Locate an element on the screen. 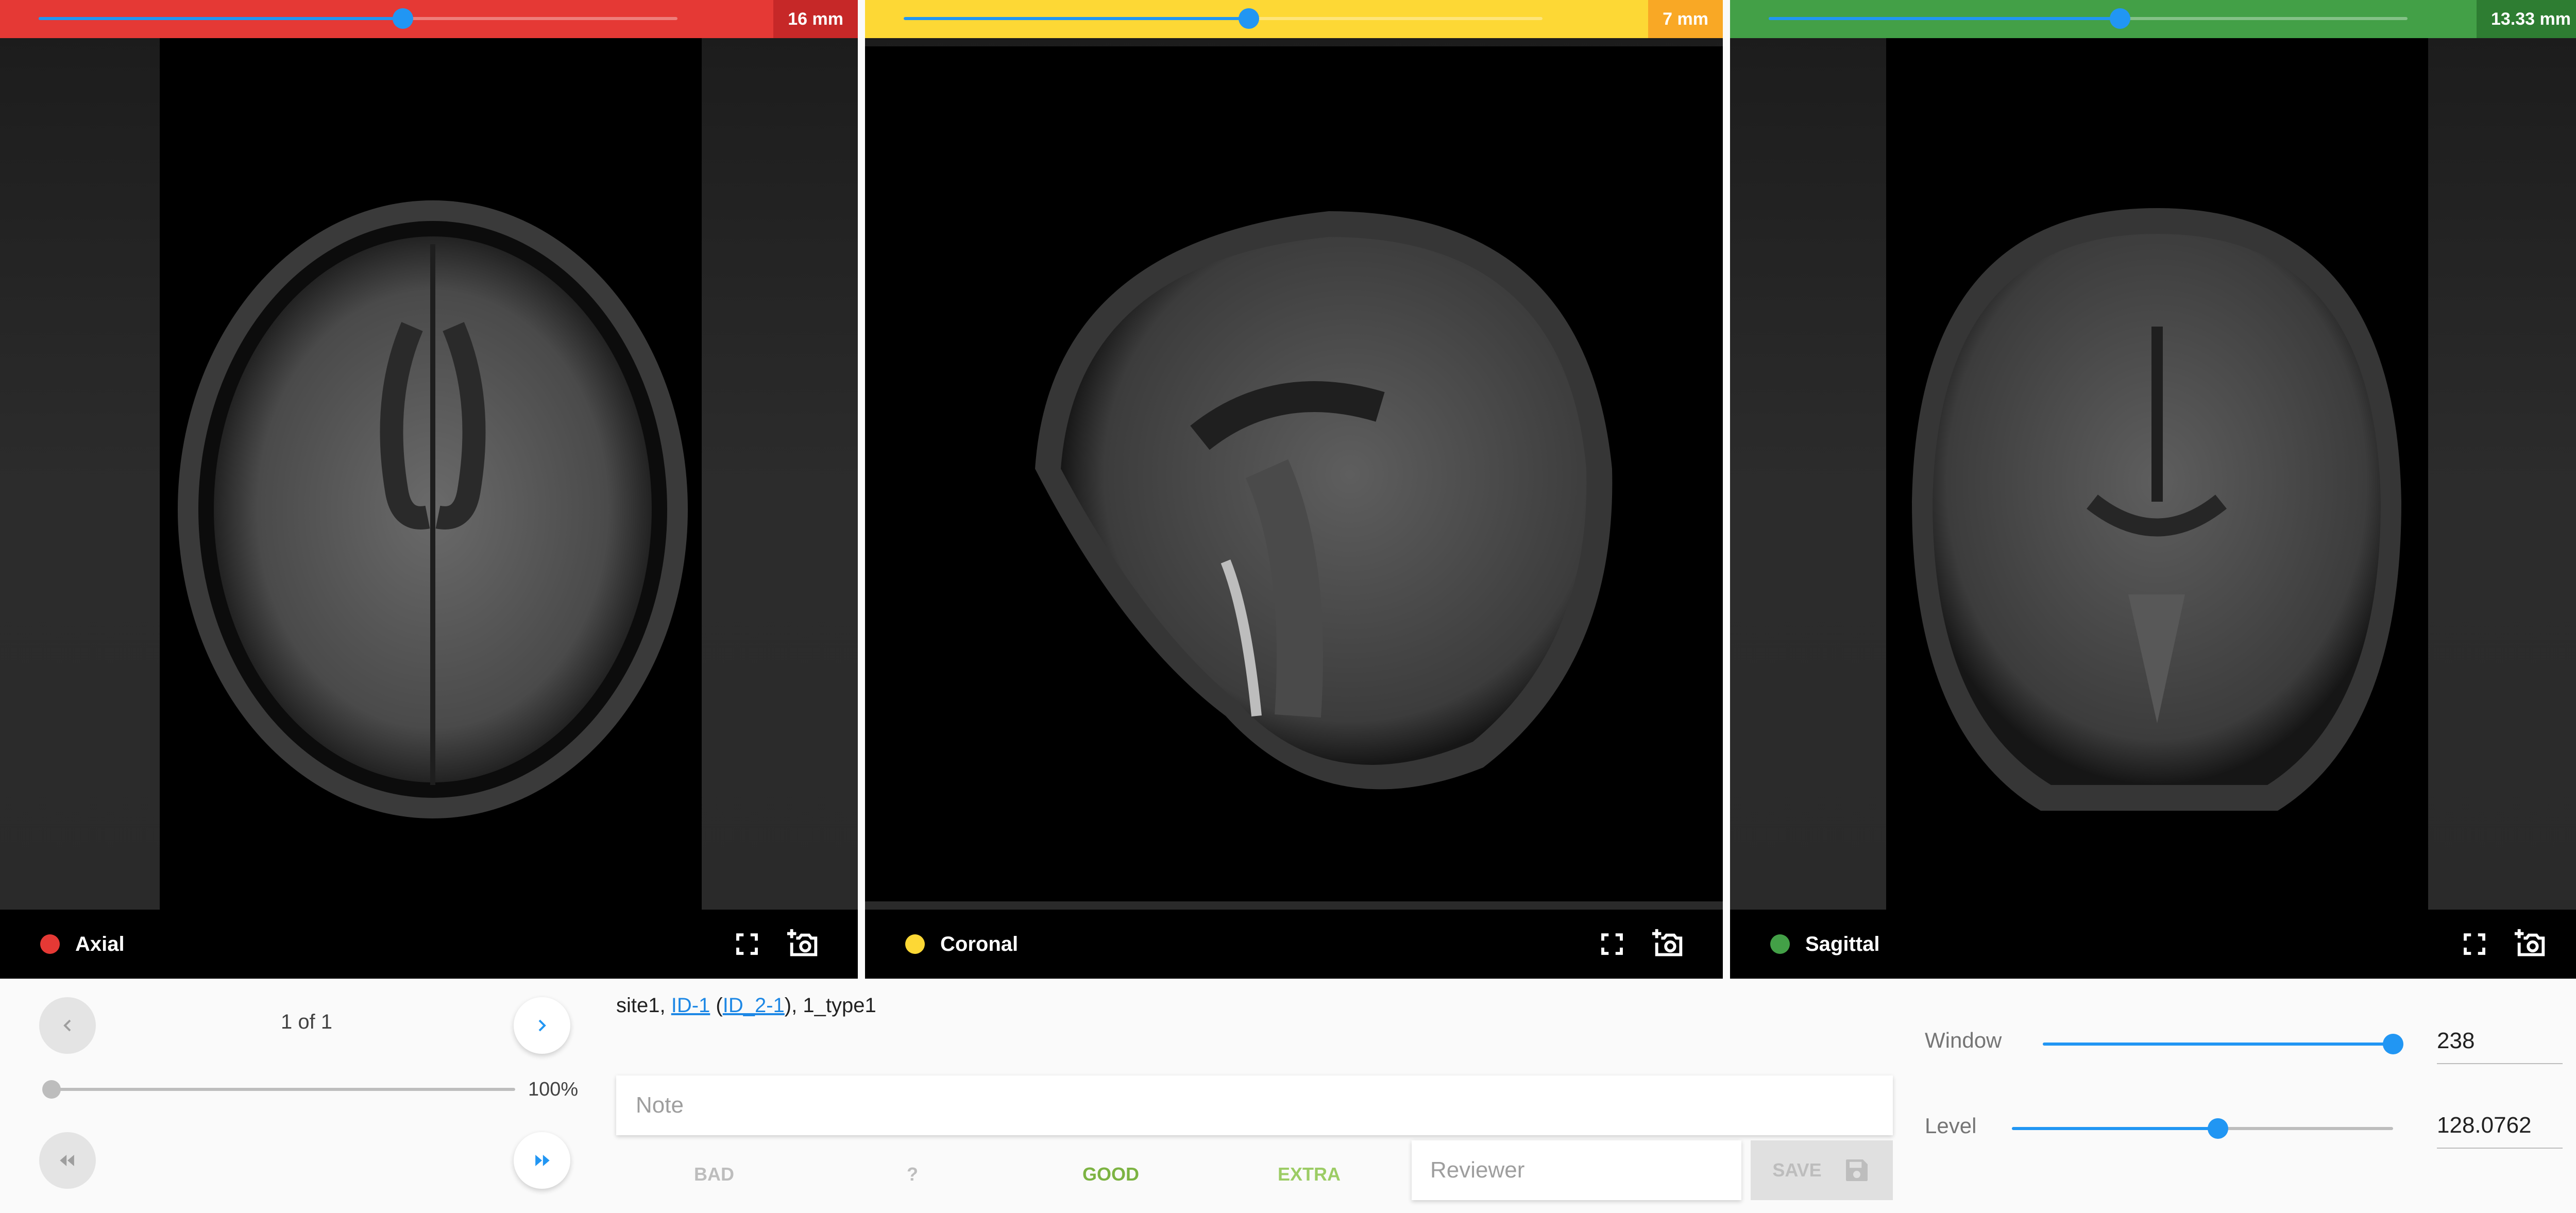 Image resolution: width=2576 pixels, height=1213 pixels. page-counter: 1 of 1 is located at coordinates (306, 1022).